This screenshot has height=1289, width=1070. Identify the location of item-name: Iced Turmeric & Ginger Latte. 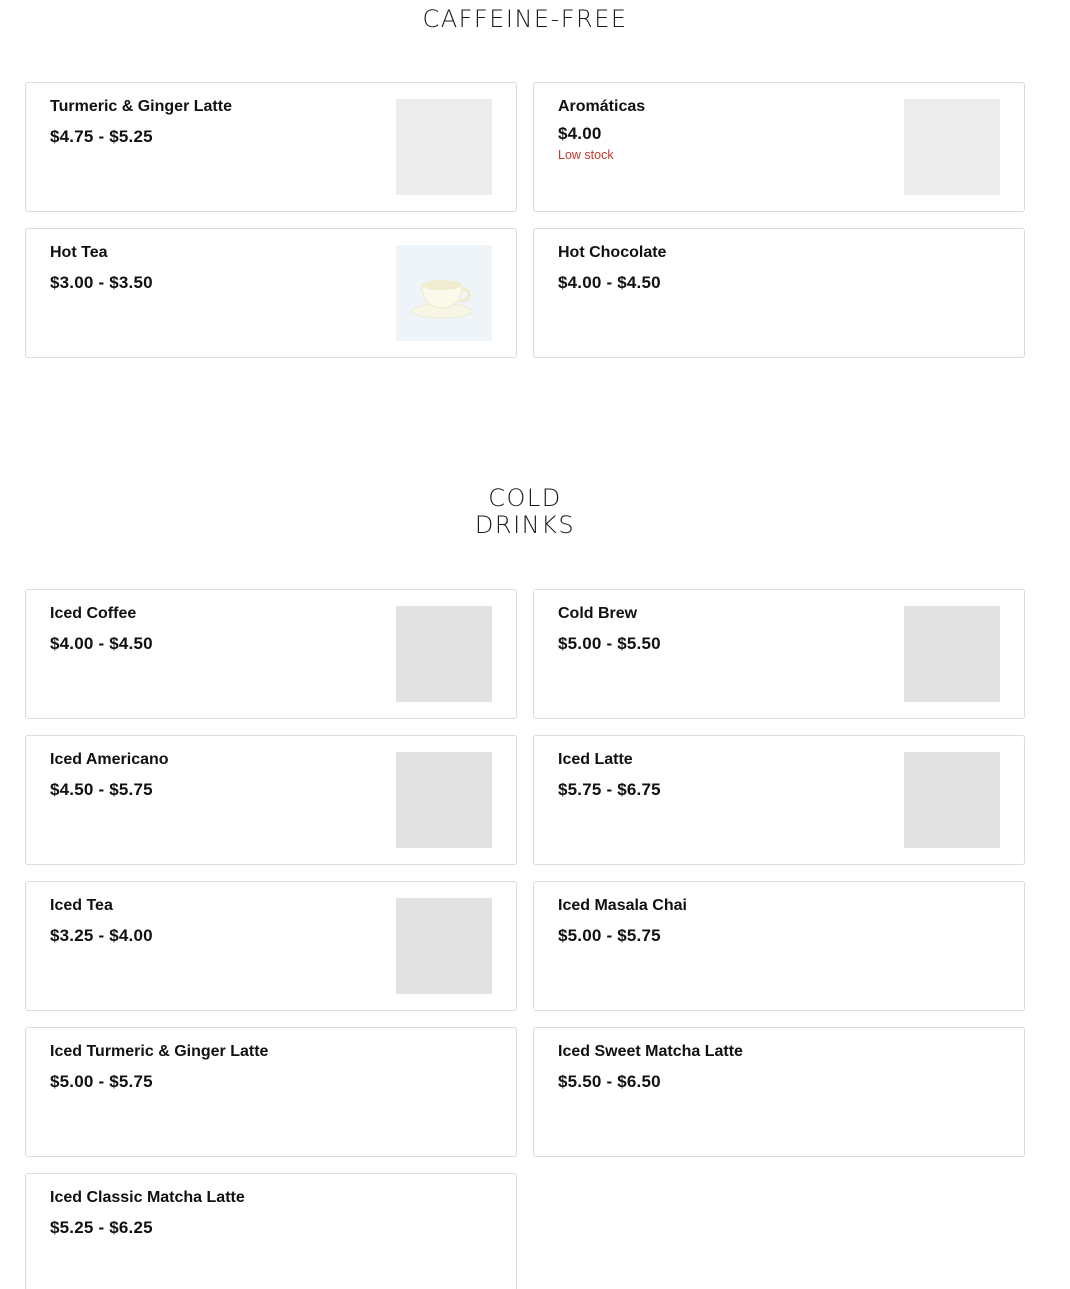
(159, 1051).